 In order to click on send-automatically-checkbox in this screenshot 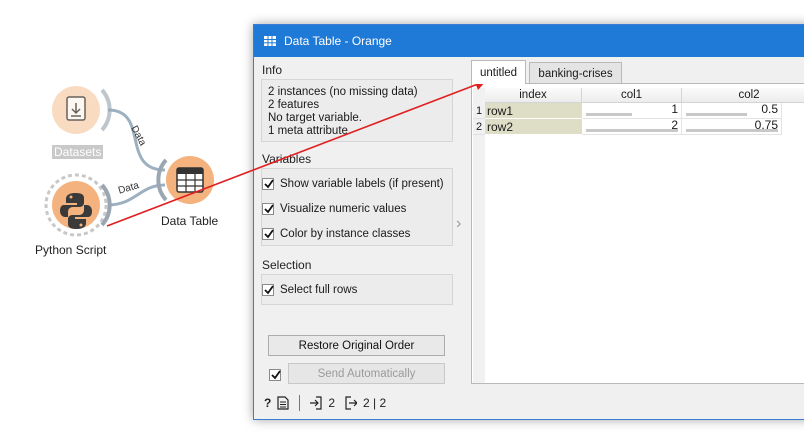, I will do `click(275, 375)`.